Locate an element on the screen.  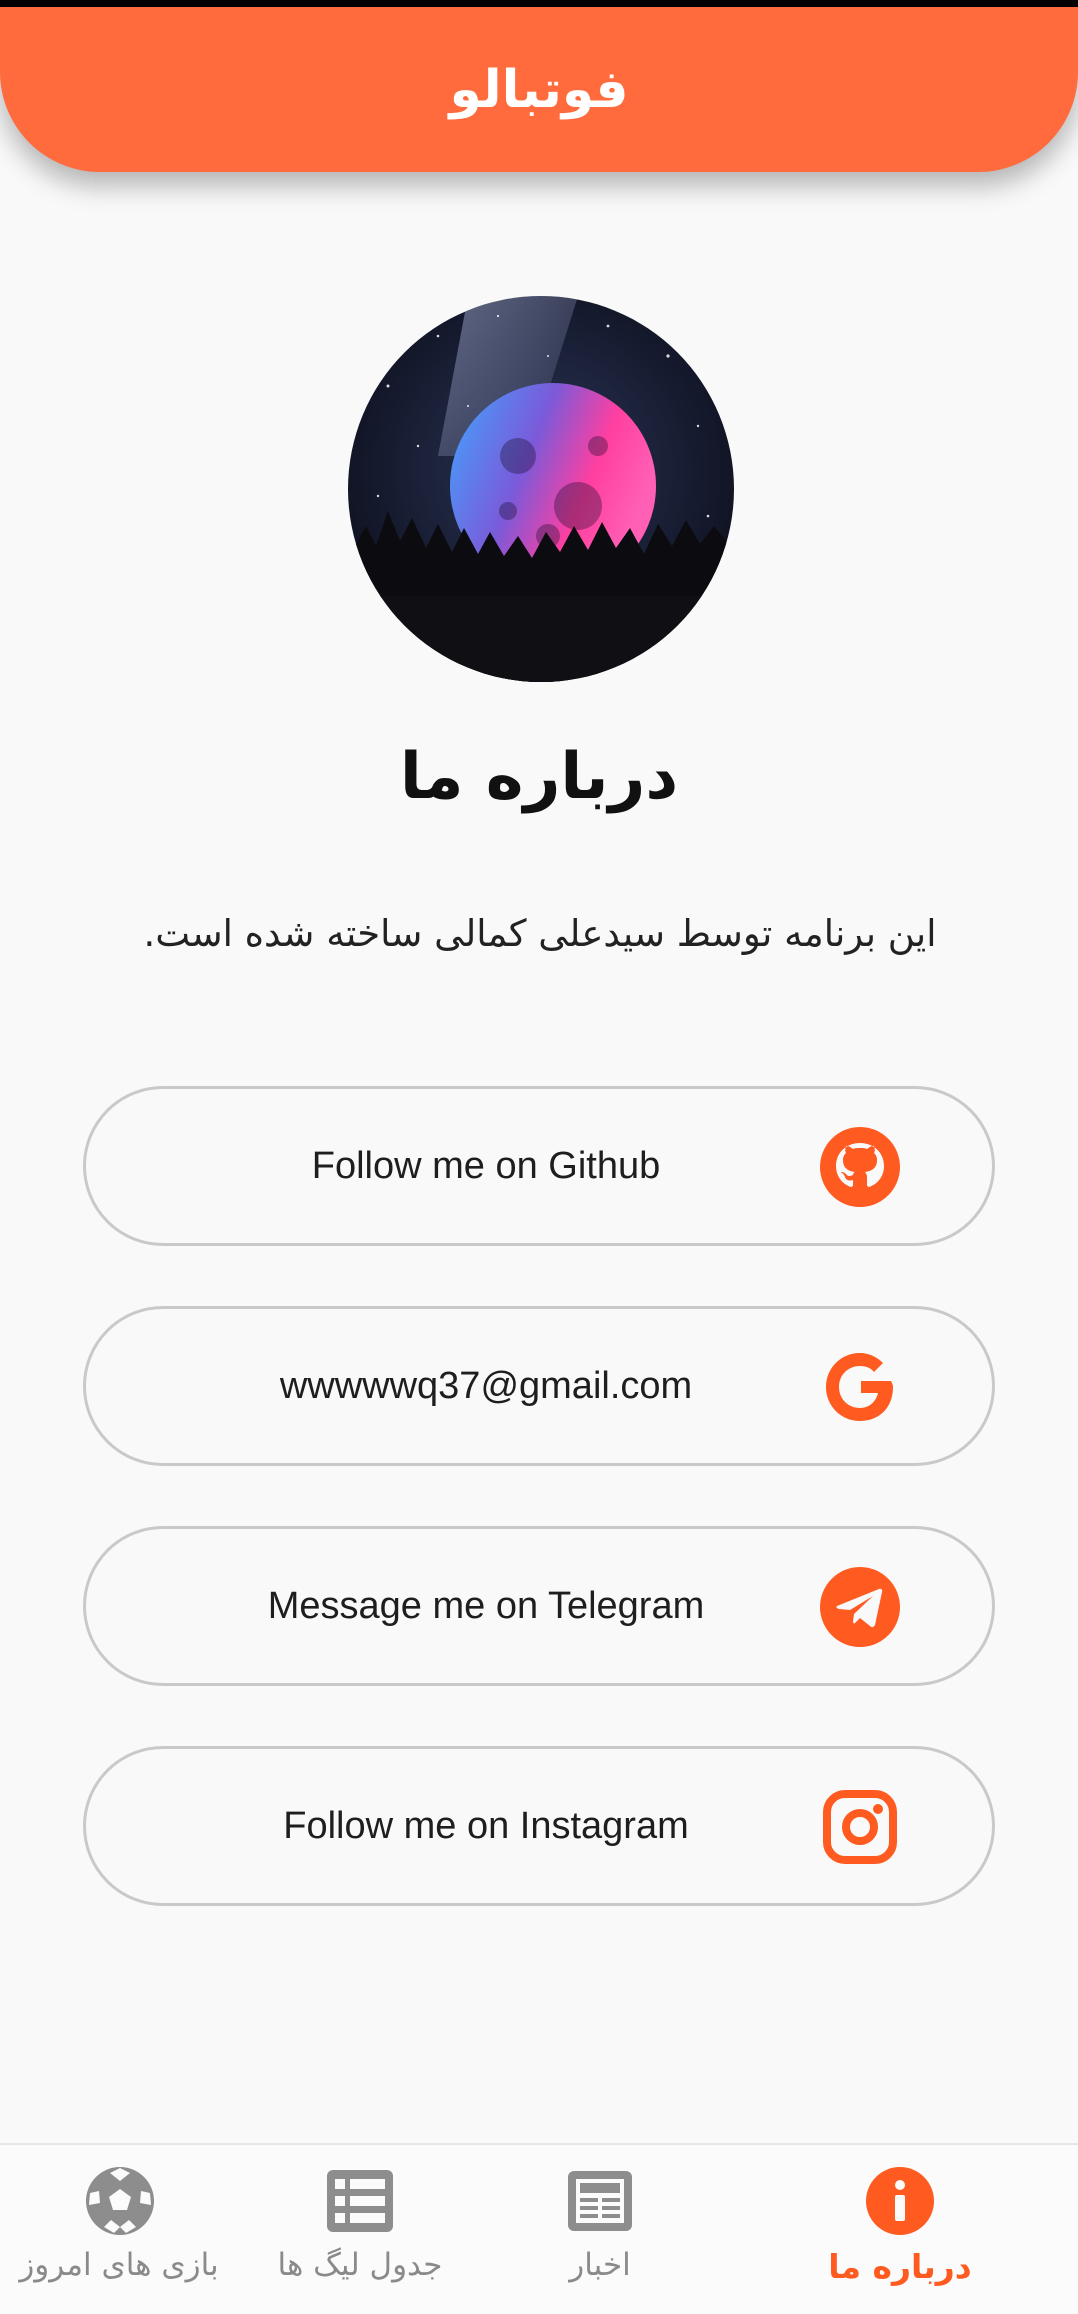
instagram-icon is located at coordinates (860, 1827).